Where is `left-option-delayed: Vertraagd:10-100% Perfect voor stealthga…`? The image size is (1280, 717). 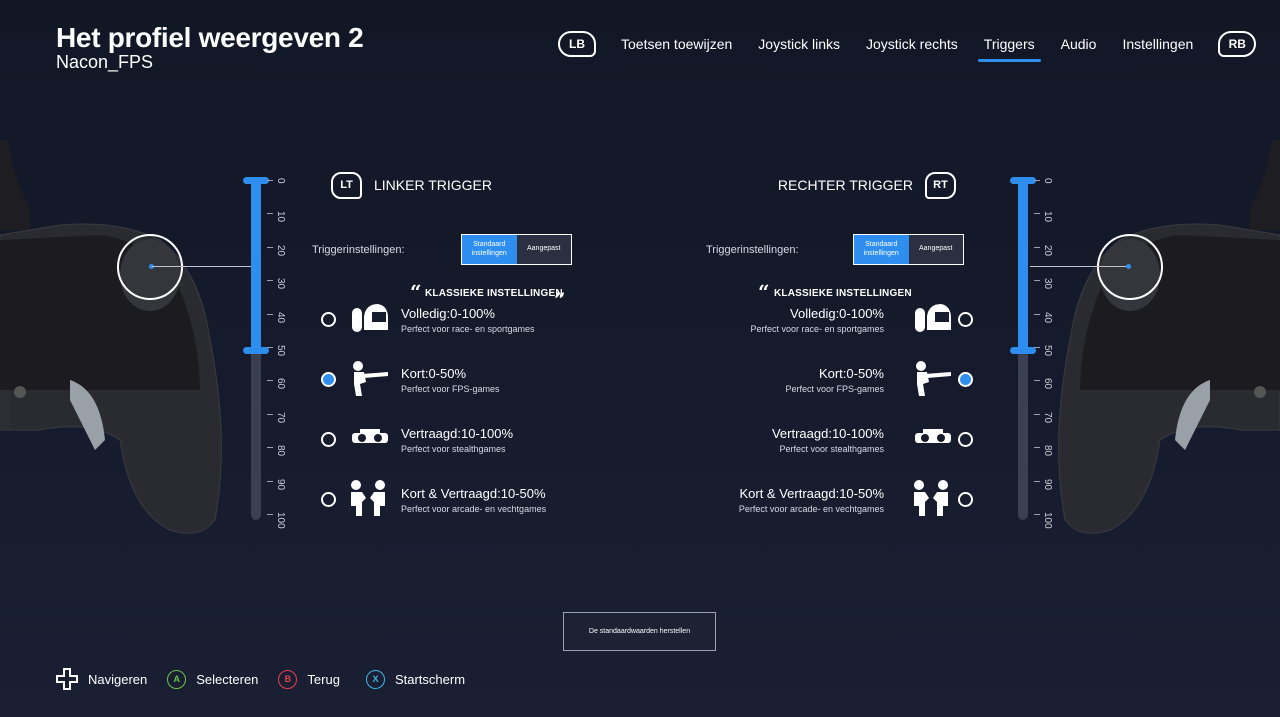 left-option-delayed: Vertraagd:10-100% Perfect voor stealthga… is located at coordinates (455, 443).